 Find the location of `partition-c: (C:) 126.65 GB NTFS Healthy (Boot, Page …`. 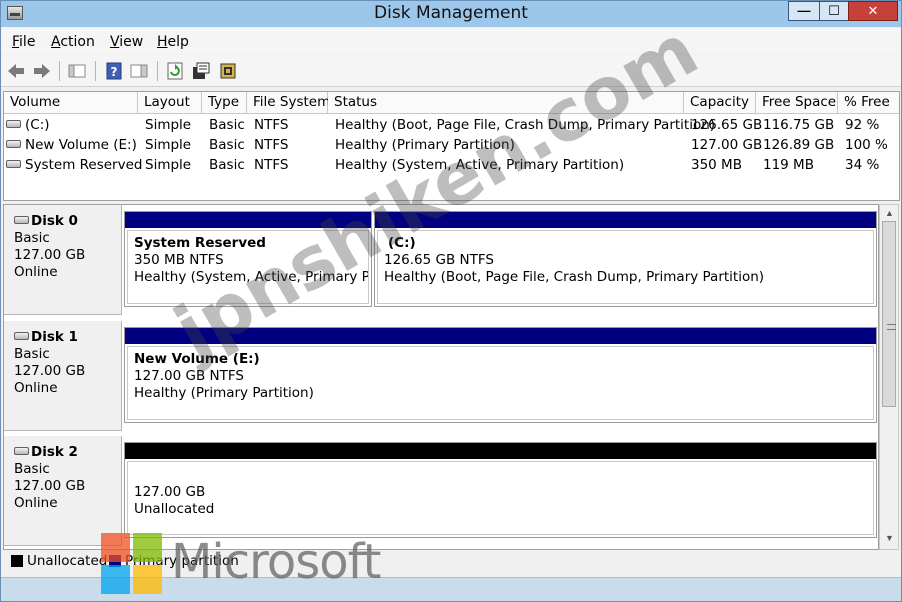

partition-c: (C:) 126.65 GB NTFS Healthy (Boot, Page … is located at coordinates (625, 259).